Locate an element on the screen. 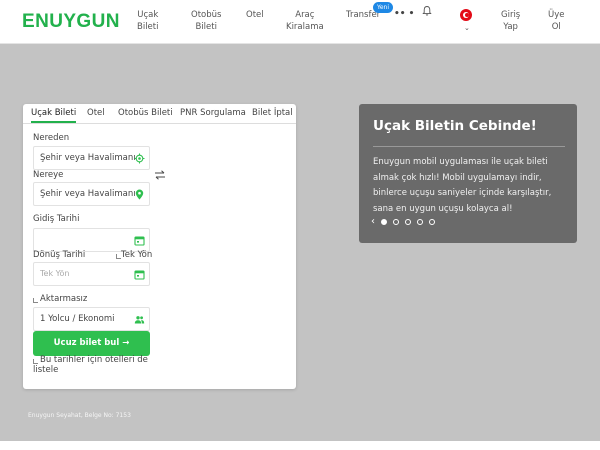 Image resolution: width=600 pixels, height=450 pixels. one-way-label: Tek Yön is located at coordinates (137, 255).